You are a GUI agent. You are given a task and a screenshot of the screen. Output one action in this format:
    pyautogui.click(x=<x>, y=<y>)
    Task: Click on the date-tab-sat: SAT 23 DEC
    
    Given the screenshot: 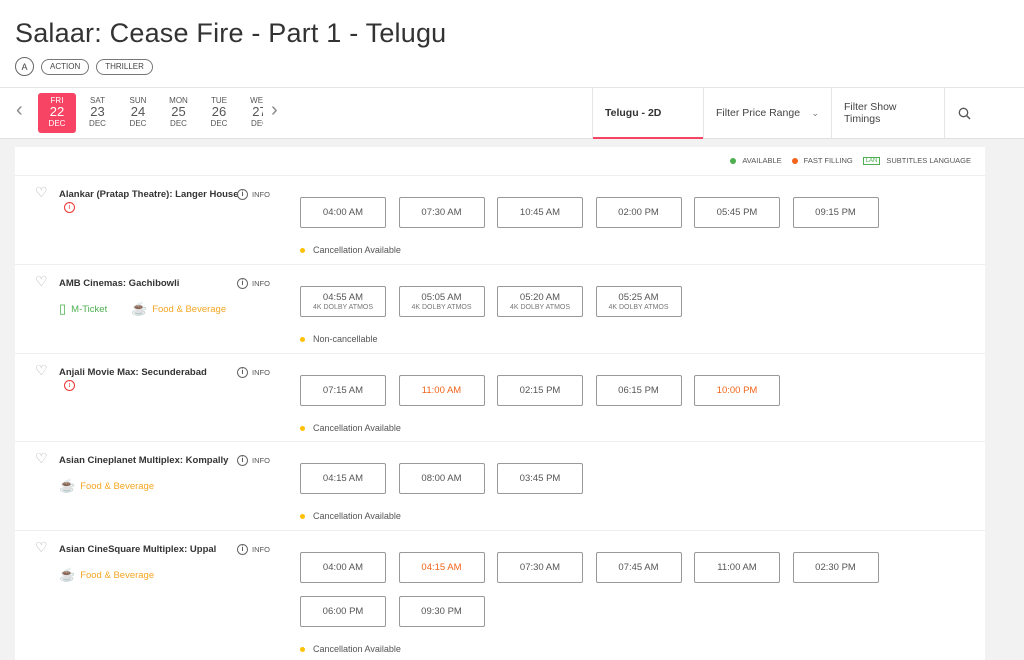 What is the action you would take?
    pyautogui.click(x=98, y=113)
    